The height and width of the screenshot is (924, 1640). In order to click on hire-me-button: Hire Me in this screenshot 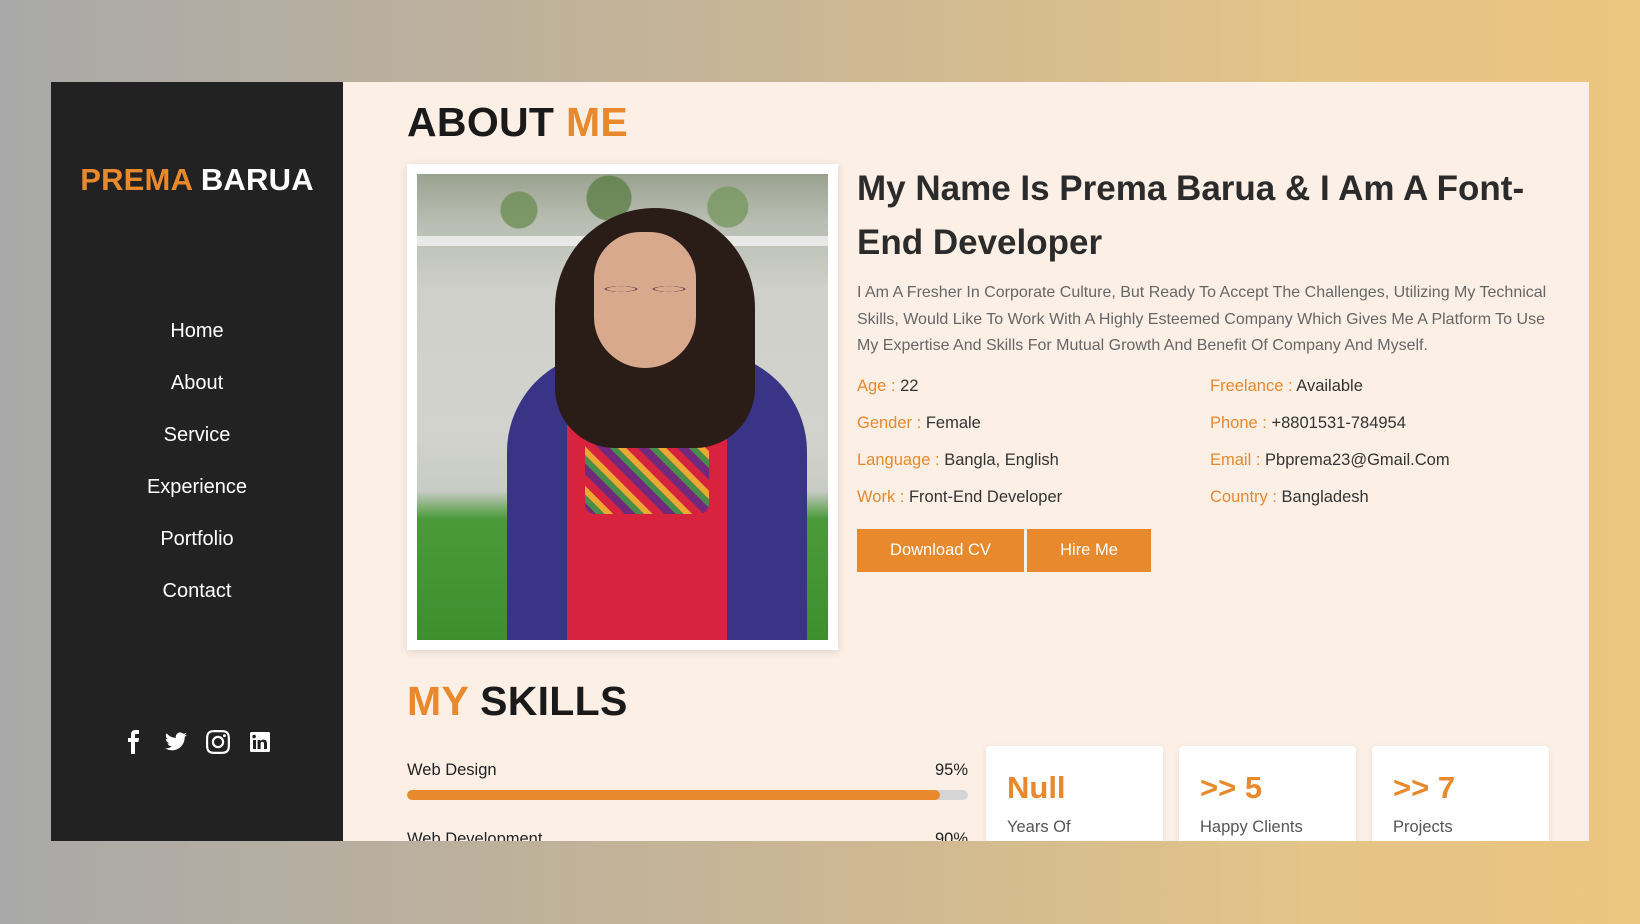, I will do `click(1089, 550)`.